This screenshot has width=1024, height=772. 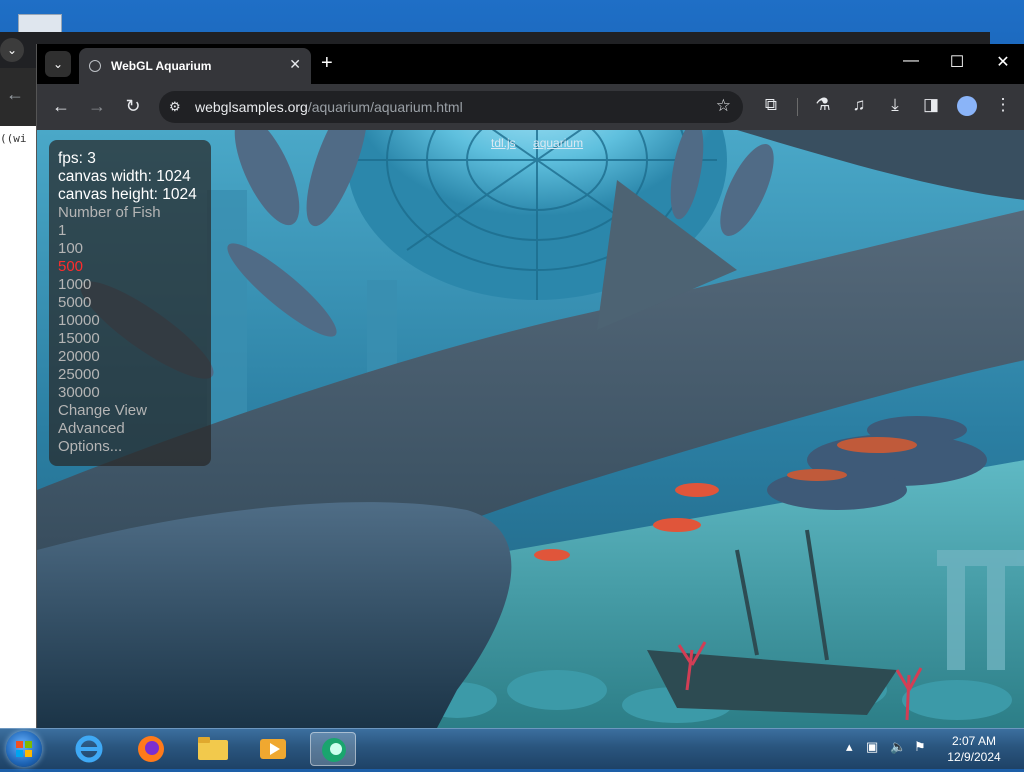 I want to click on site-info-icon: ⚙, so click(x=175, y=107).